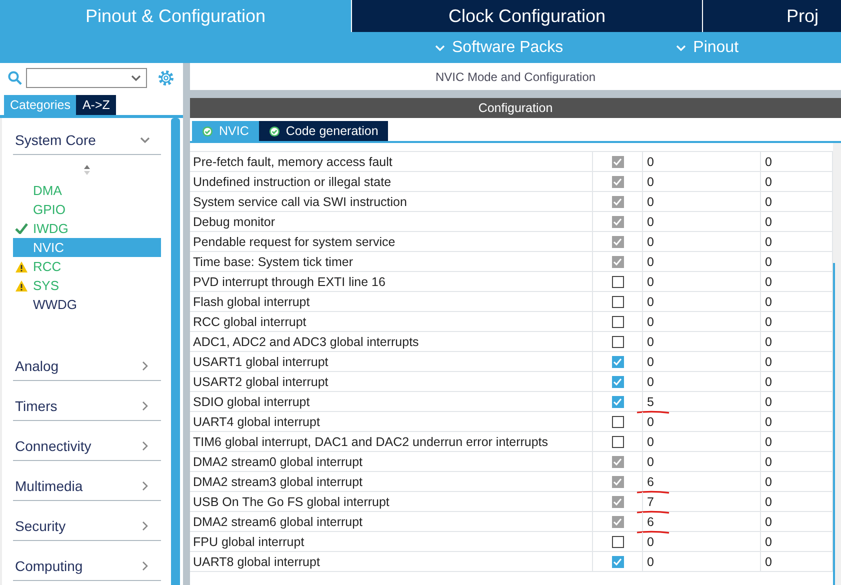 The width and height of the screenshot is (841, 585). Describe the element at coordinates (323, 131) in the screenshot. I see `config-tab: Code generation` at that location.